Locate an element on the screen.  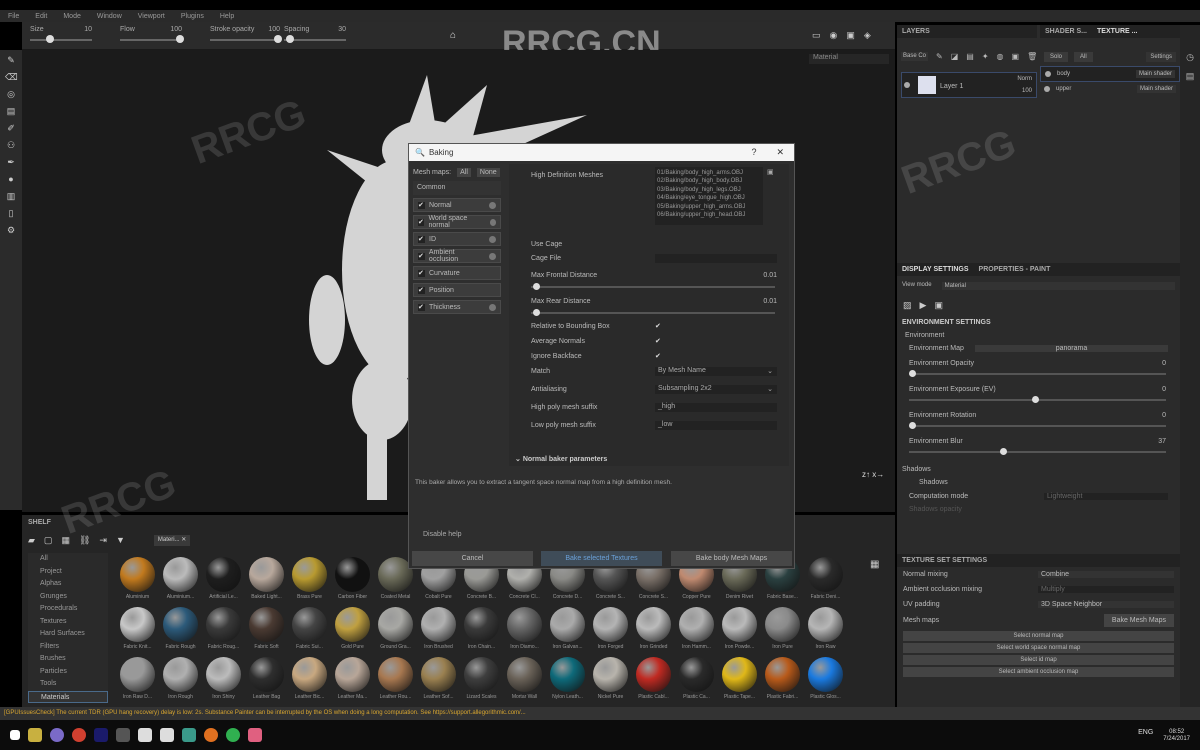
shelf-category: Tools is located at coordinates (68, 684).